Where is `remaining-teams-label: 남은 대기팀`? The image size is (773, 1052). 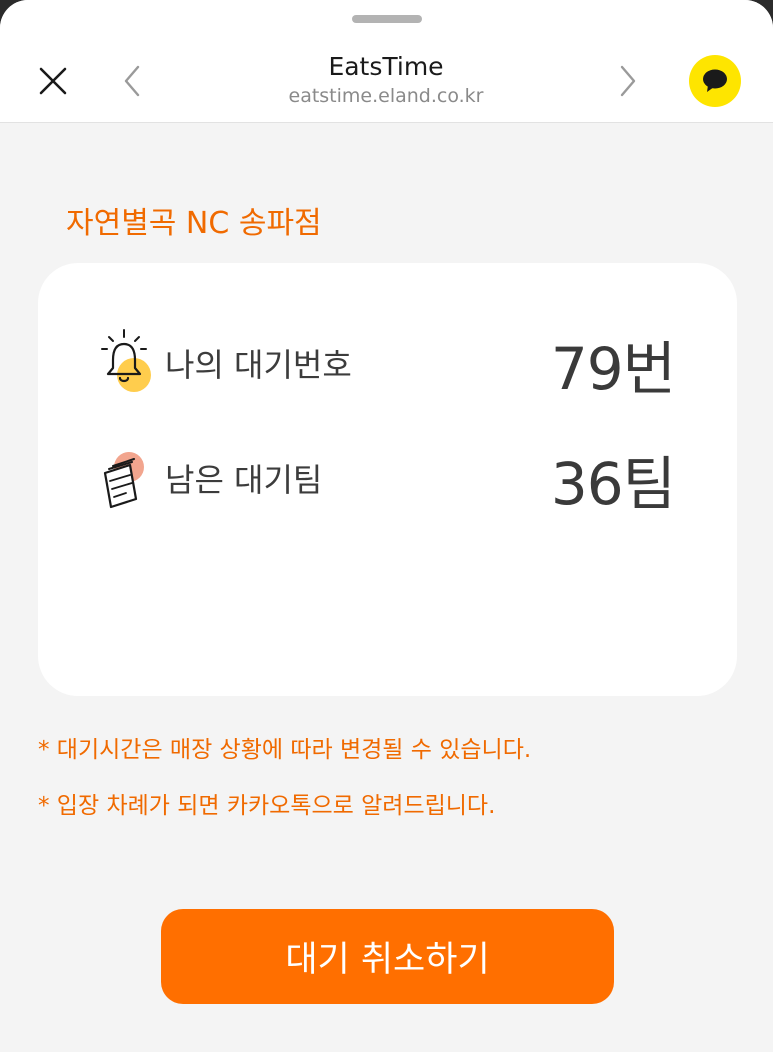 remaining-teams-label: 남은 대기팀 is located at coordinates (244, 480).